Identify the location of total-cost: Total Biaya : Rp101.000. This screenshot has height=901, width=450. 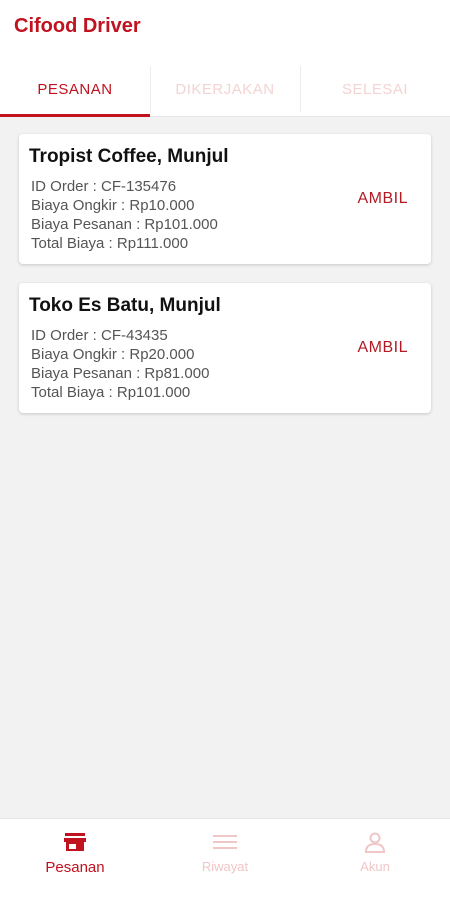
(111, 392).